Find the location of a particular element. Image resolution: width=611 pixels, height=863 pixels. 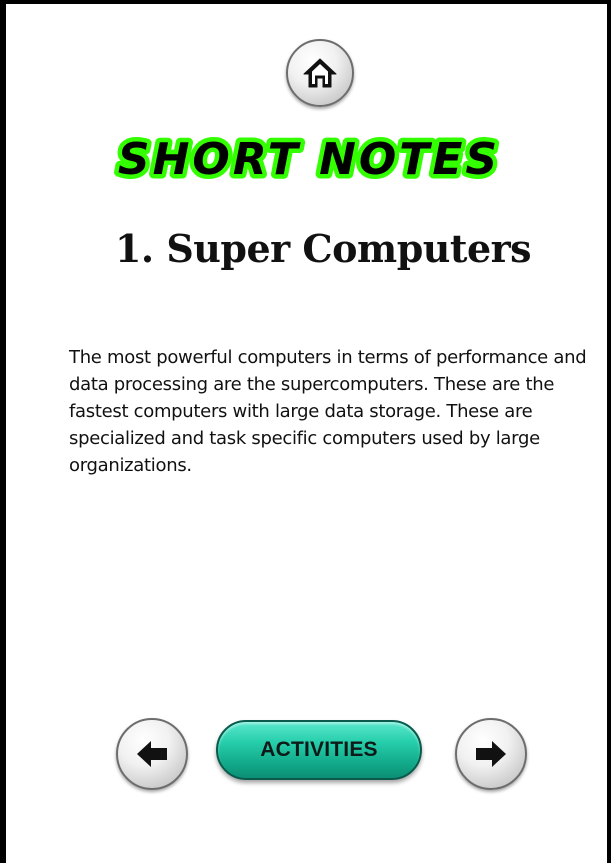

next-button is located at coordinates (491, 754).